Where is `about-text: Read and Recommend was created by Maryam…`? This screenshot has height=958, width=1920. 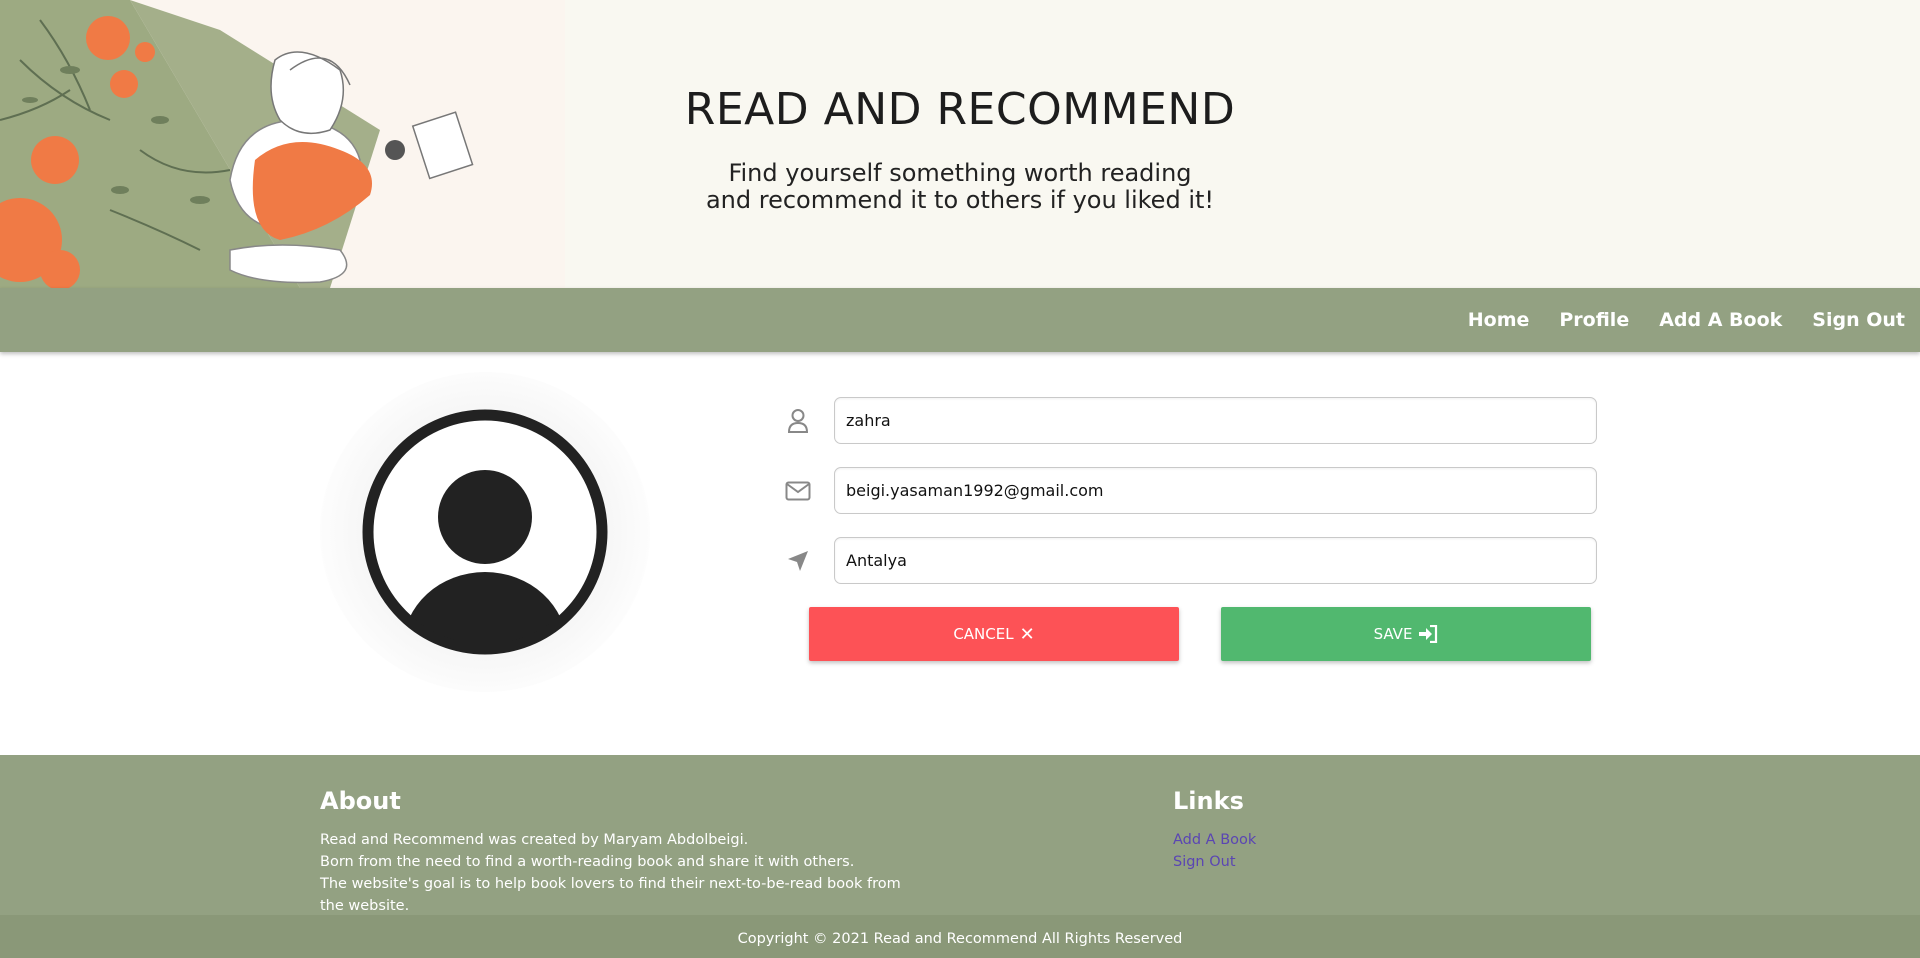 about-text: Read and Recommend was created by Maryam… is located at coordinates (620, 873).